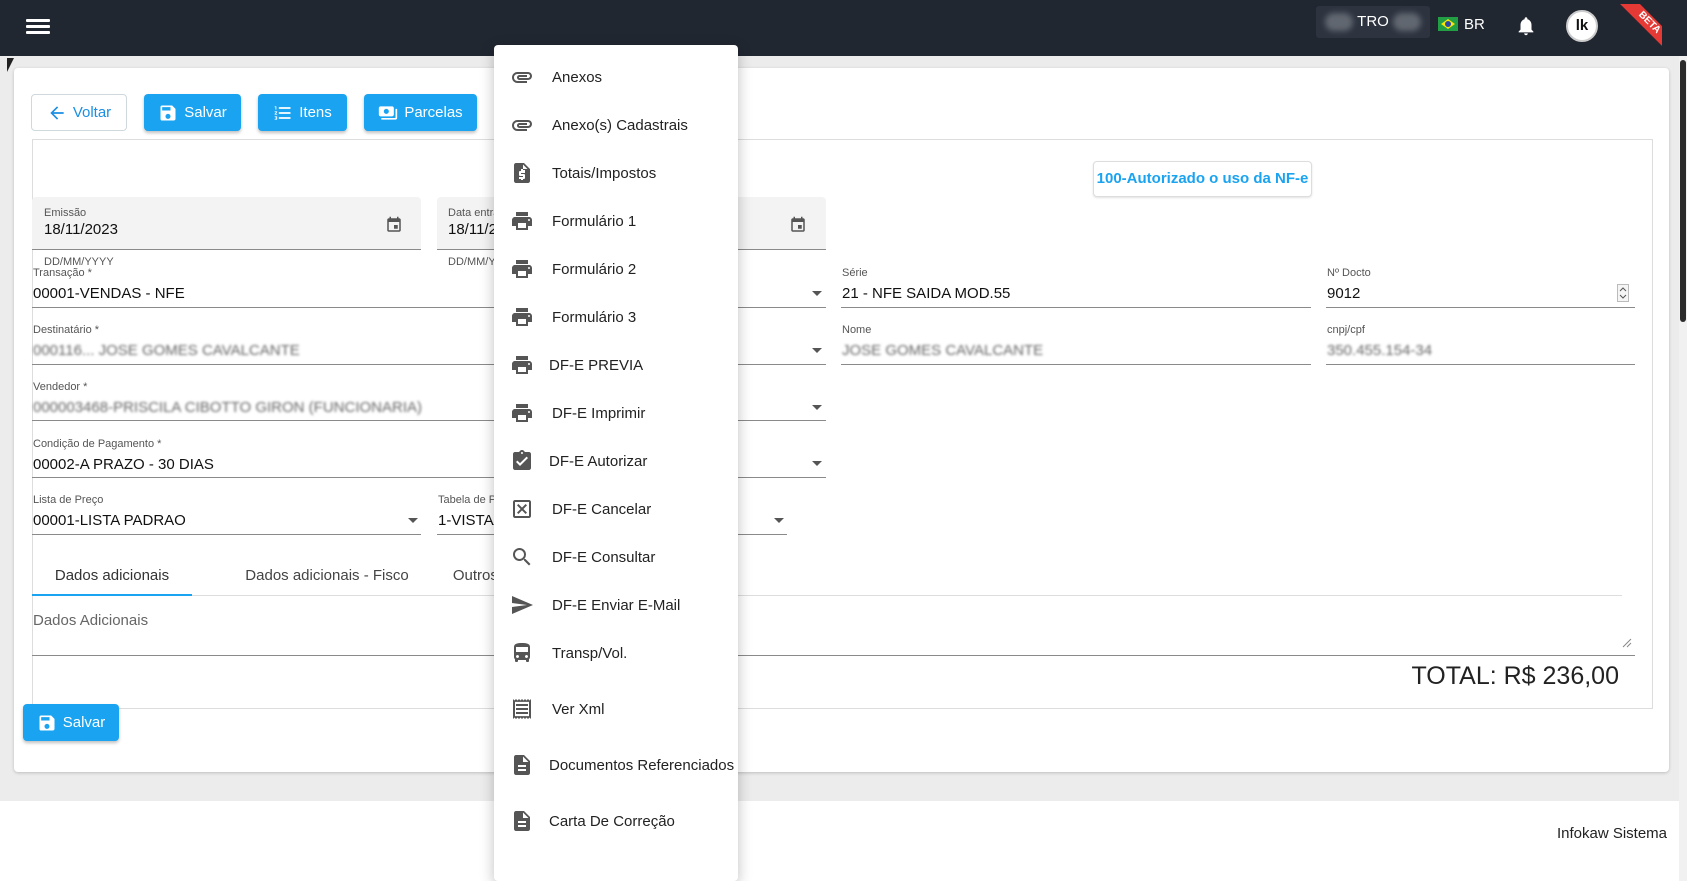 The image size is (1687, 881). What do you see at coordinates (60, 387) in the screenshot?
I see `vendedor-label: Vendedor *` at bounding box center [60, 387].